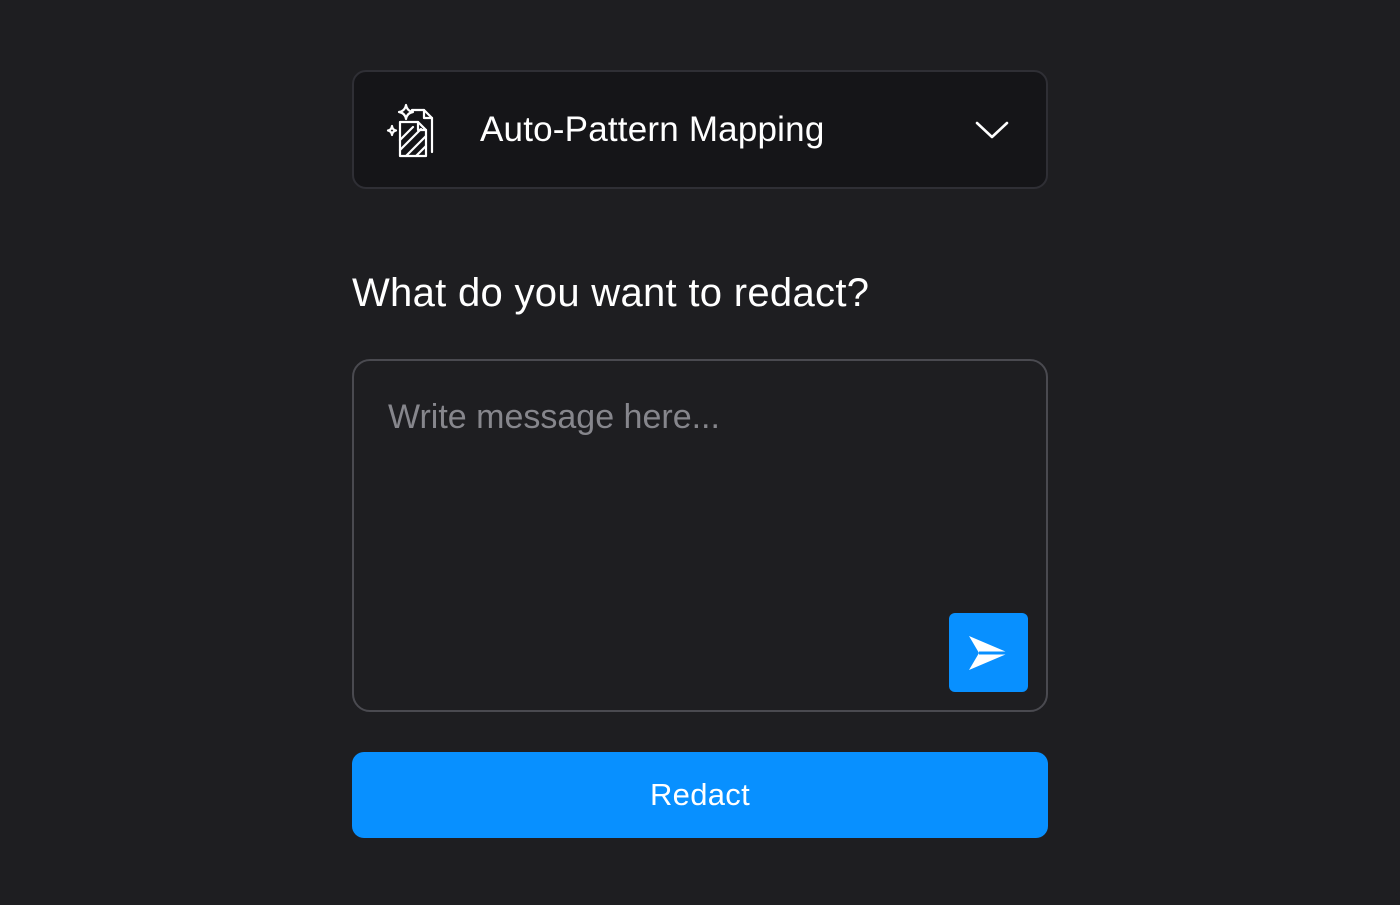 The image size is (1400, 905). Describe the element at coordinates (992, 130) in the screenshot. I see `chevron-down-icon` at that location.